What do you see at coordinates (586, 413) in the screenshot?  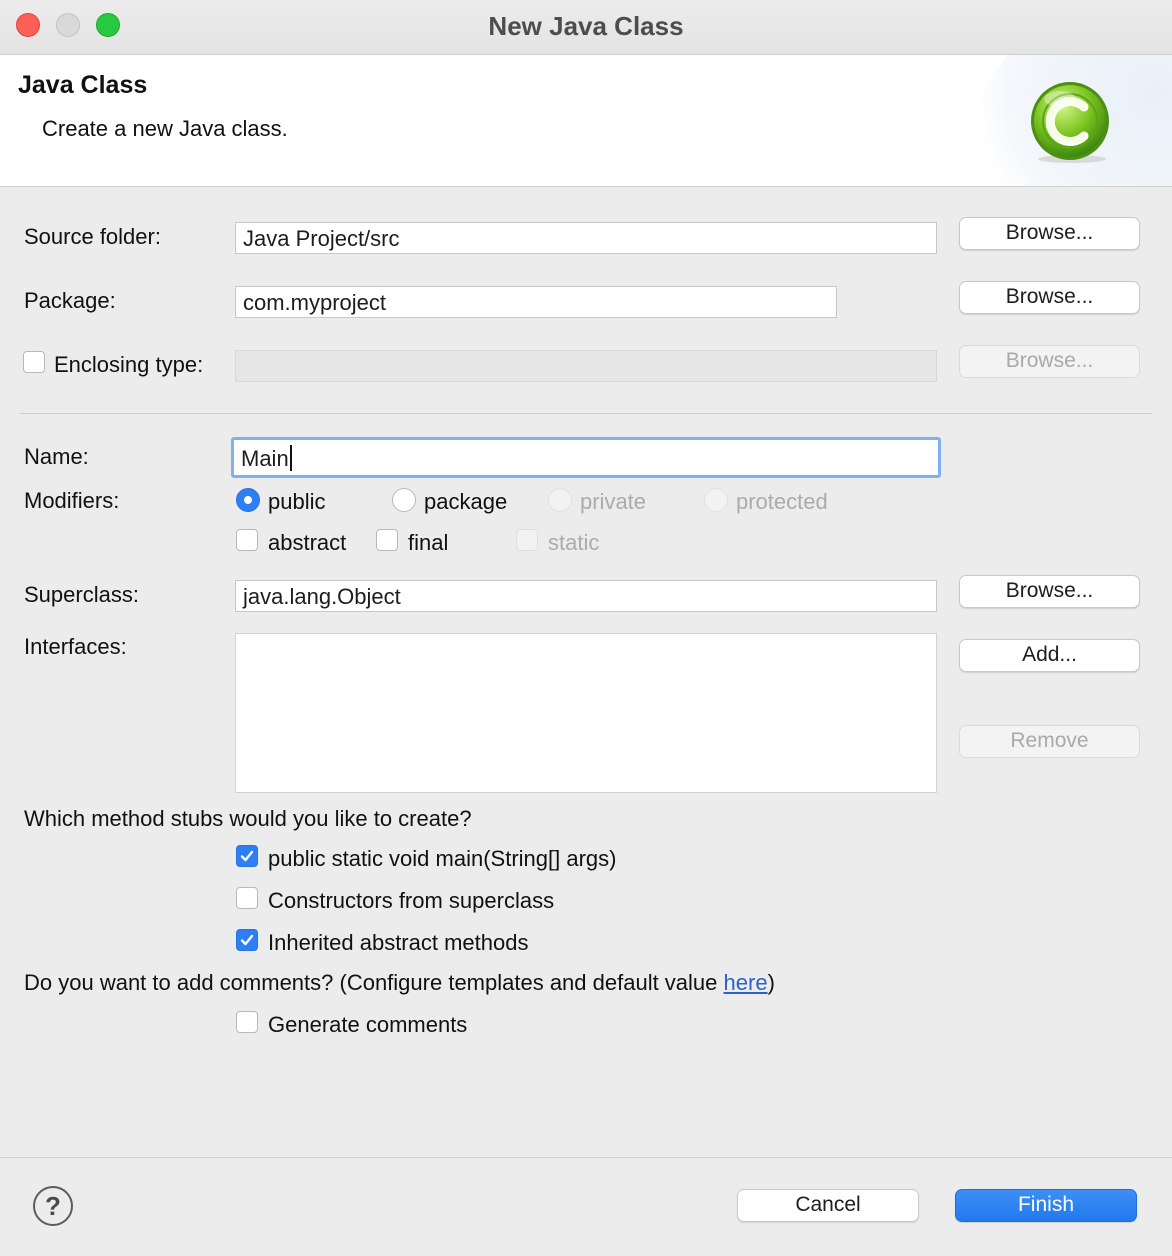 I see `section-divider` at bounding box center [586, 413].